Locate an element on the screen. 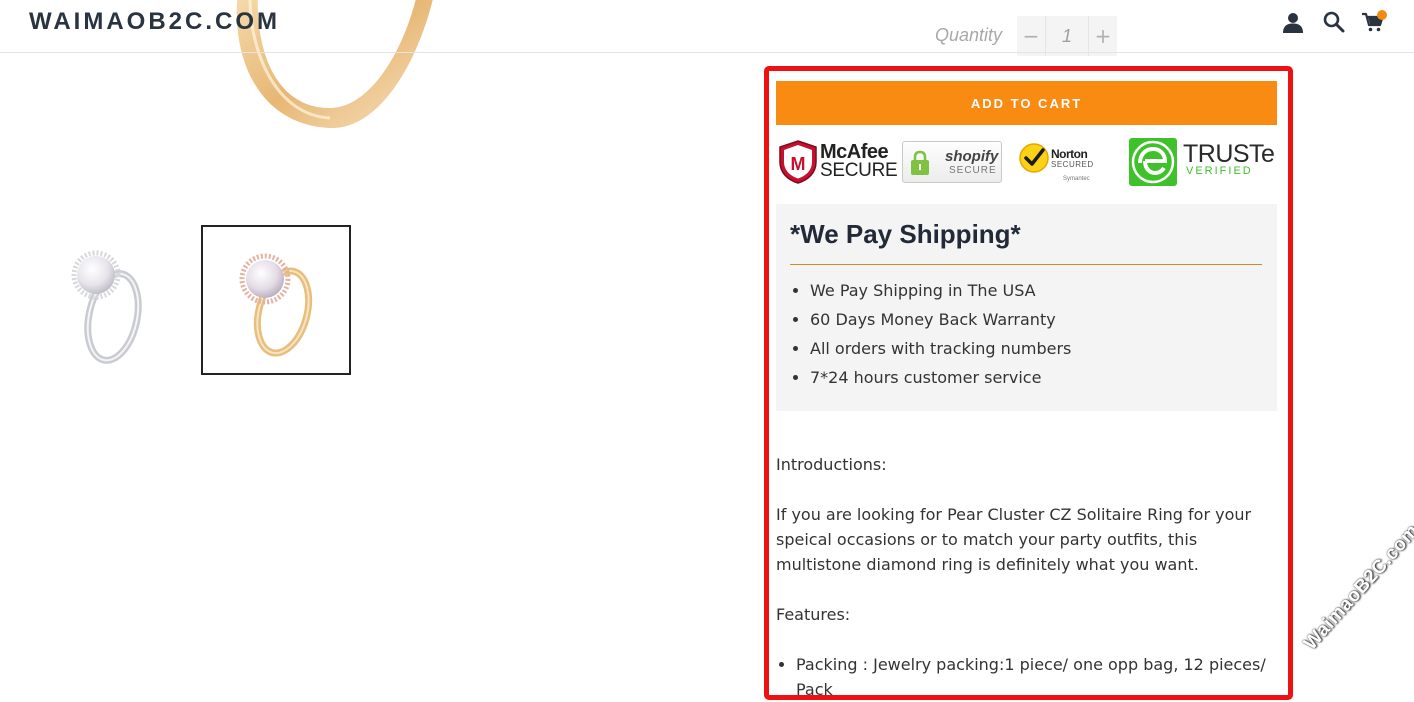  norton-check-icon is located at coordinates (1034, 158).